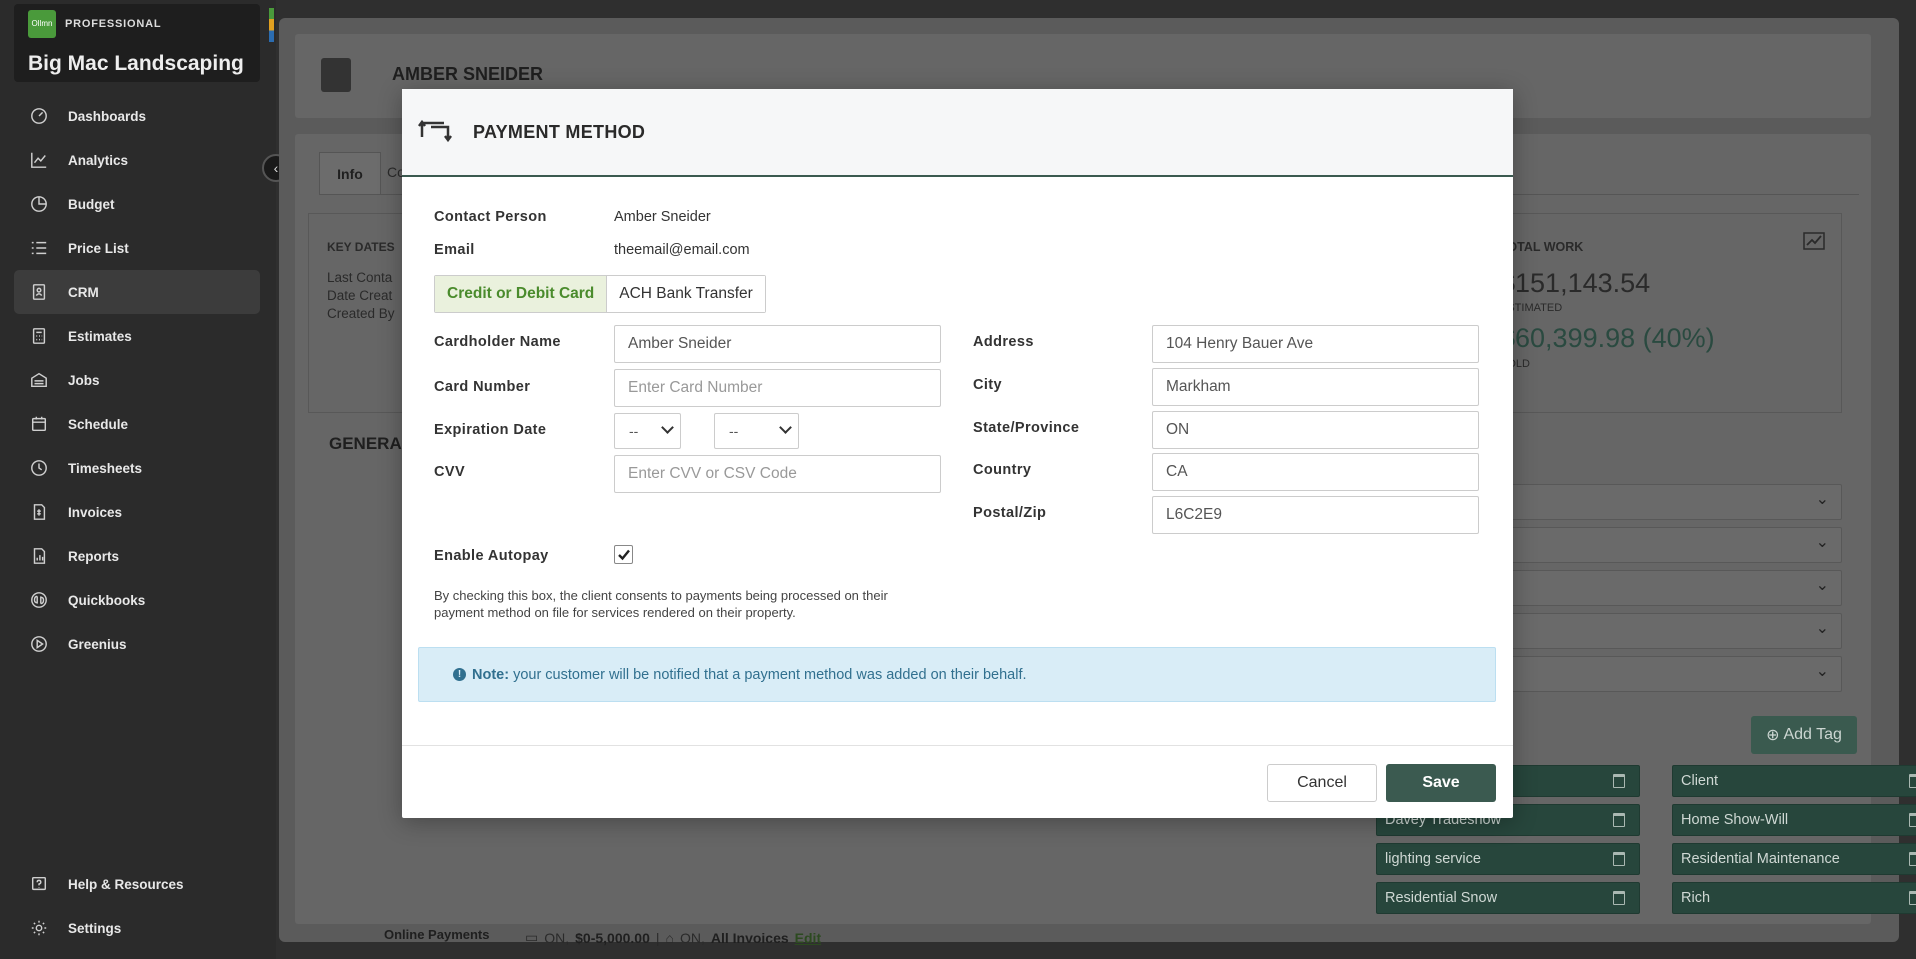 The height and width of the screenshot is (959, 1916). What do you see at coordinates (1003, 342) in the screenshot?
I see `address-label: Address` at bounding box center [1003, 342].